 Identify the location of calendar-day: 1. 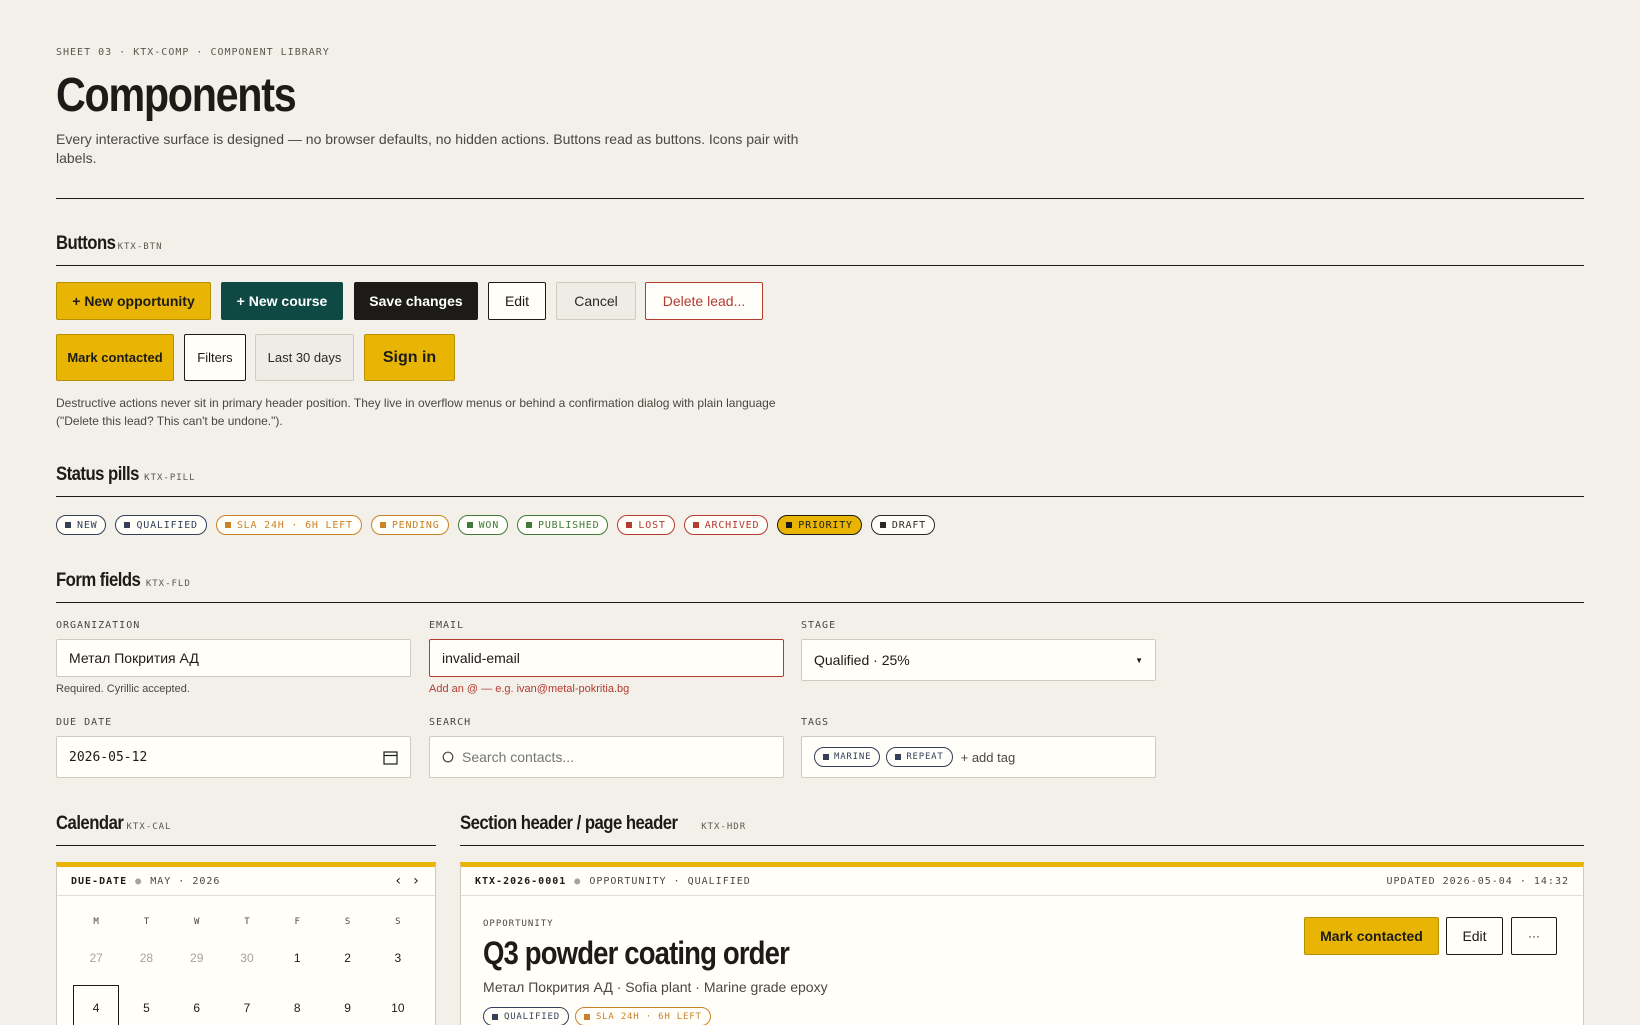
(297, 958).